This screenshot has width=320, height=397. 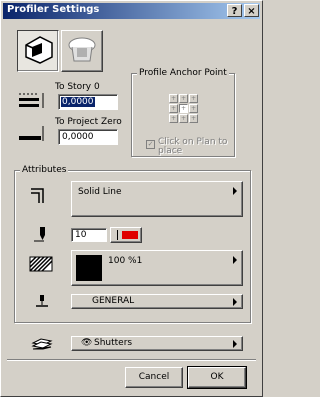 What do you see at coordinates (100, 192) in the screenshot?
I see `line-type-value: Solid Line` at bounding box center [100, 192].